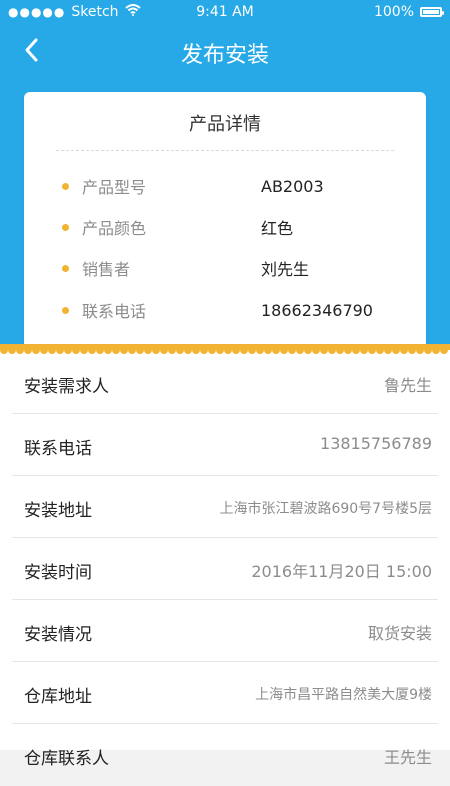 The width and height of the screenshot is (450, 786). I want to click on detail-label: 安装时间, so click(58, 573).